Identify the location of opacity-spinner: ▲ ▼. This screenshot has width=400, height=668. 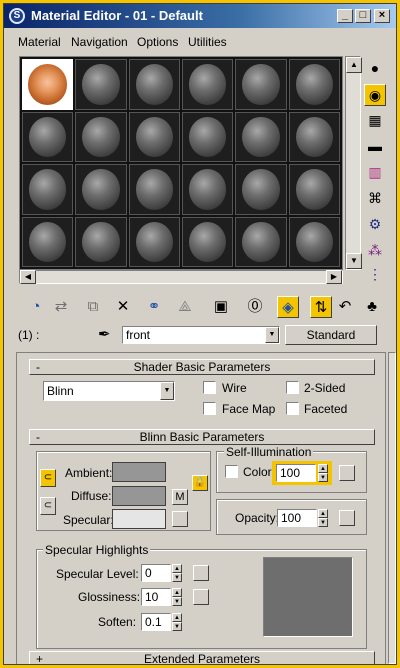
(323, 518).